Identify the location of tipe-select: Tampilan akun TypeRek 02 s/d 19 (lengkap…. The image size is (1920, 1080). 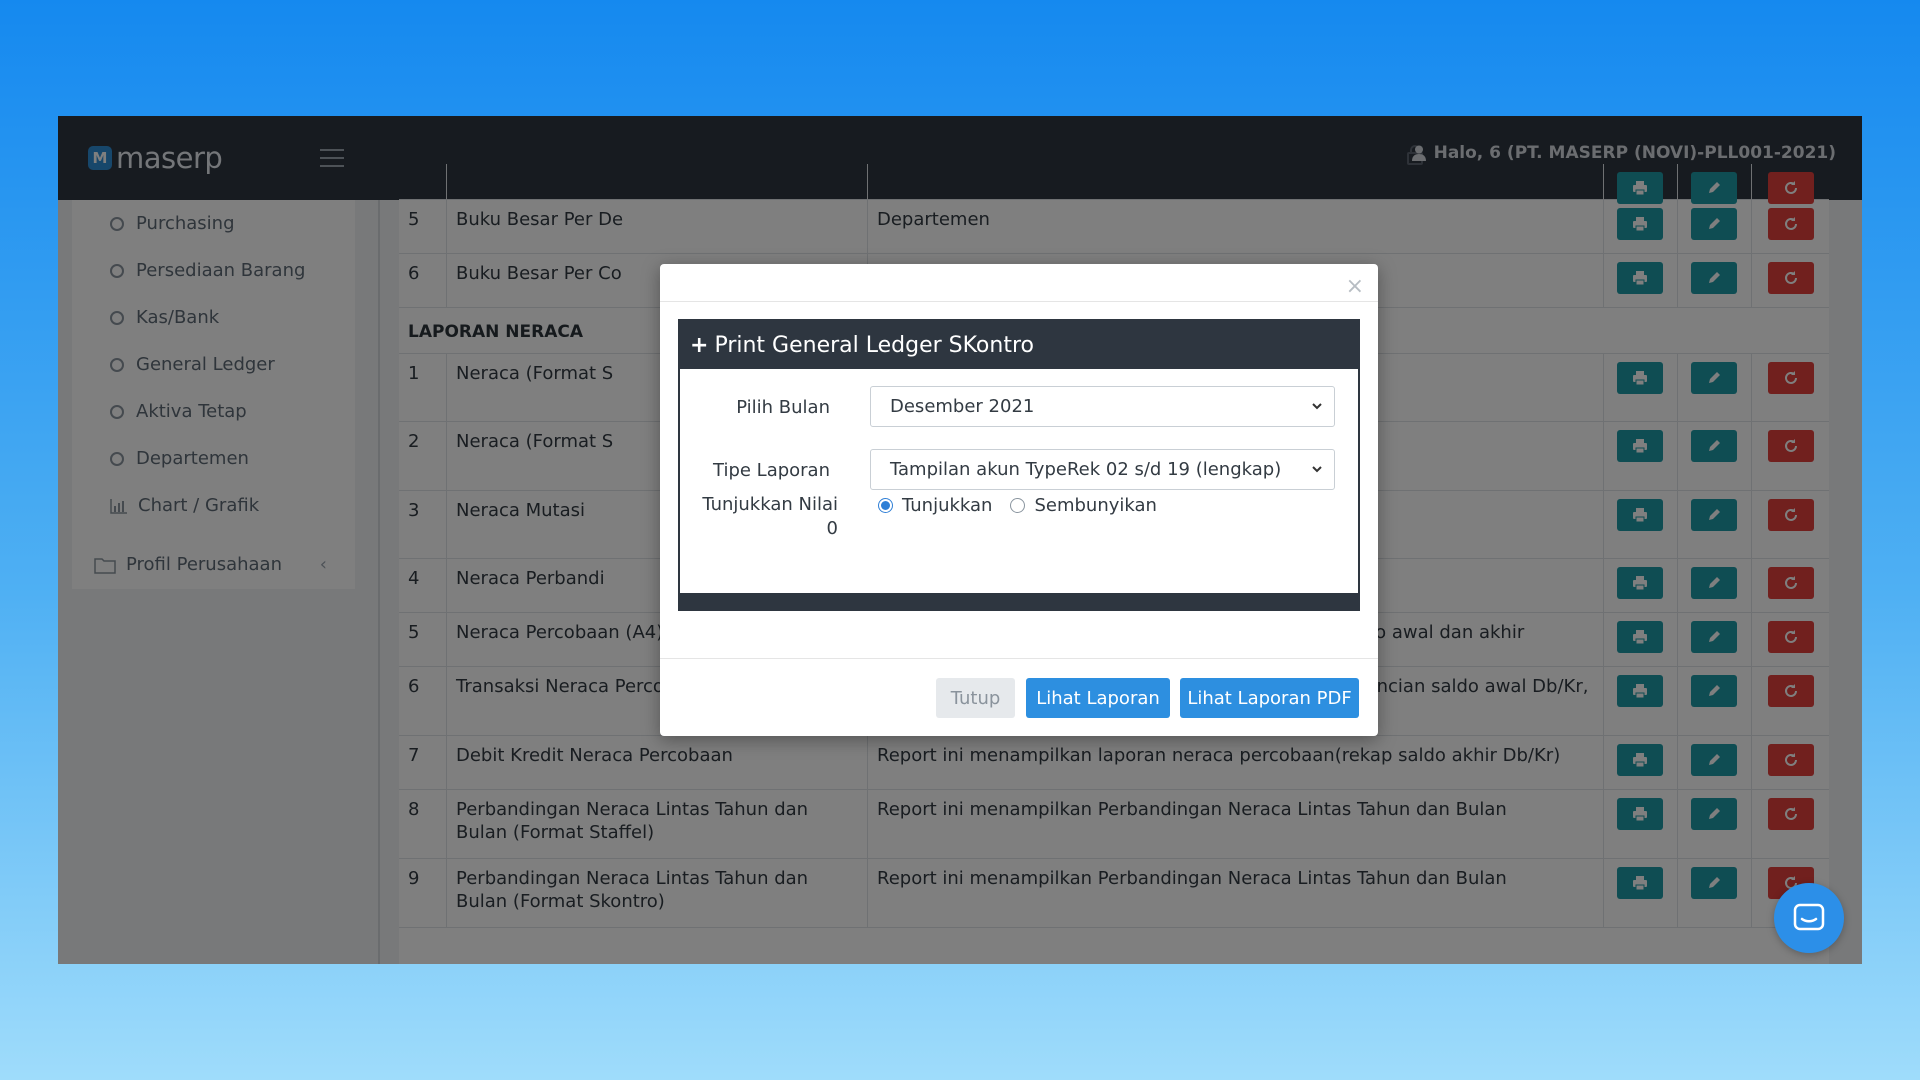
(1102, 469).